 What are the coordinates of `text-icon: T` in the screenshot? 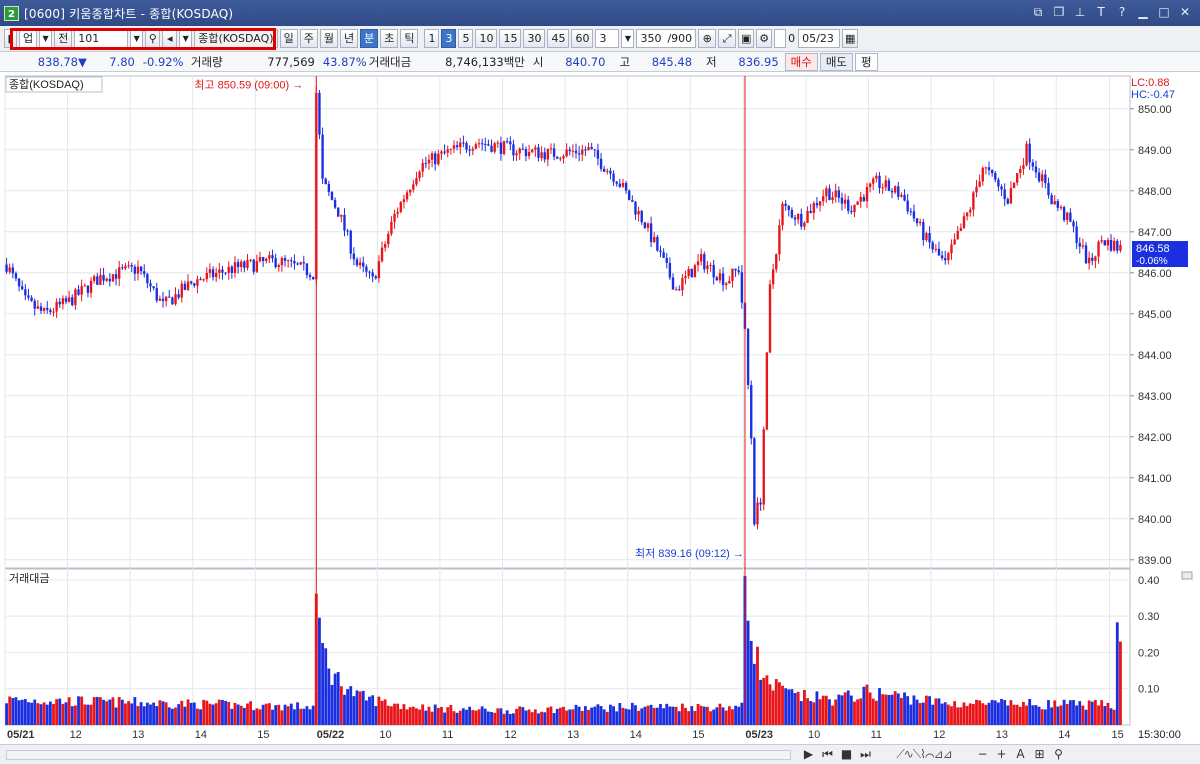 It's located at (1101, 12).